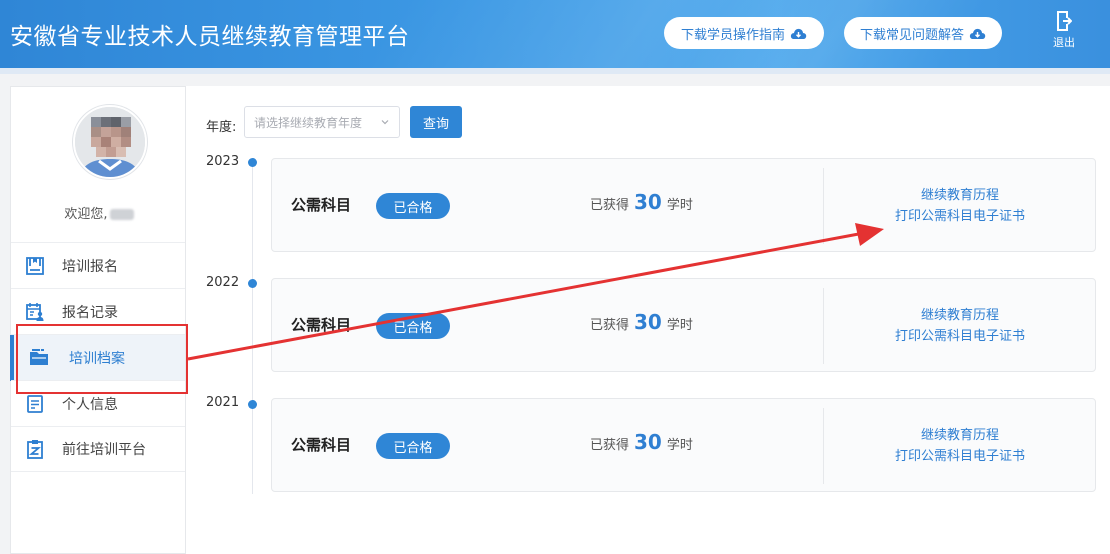 This screenshot has height=554, width=1110. What do you see at coordinates (90, 404) in the screenshot?
I see `sidebar-item-label: 个人信息` at bounding box center [90, 404].